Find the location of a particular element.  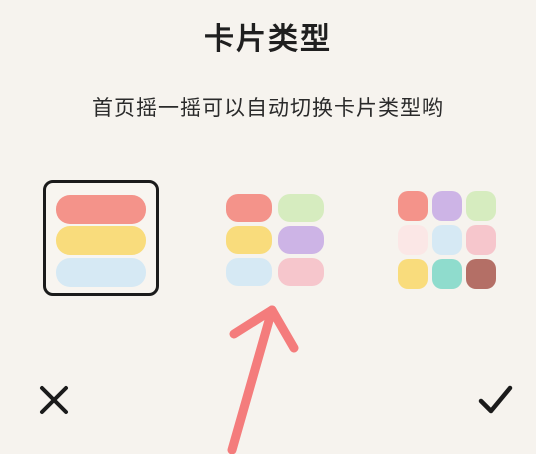

cancel-button is located at coordinates (54, 400).